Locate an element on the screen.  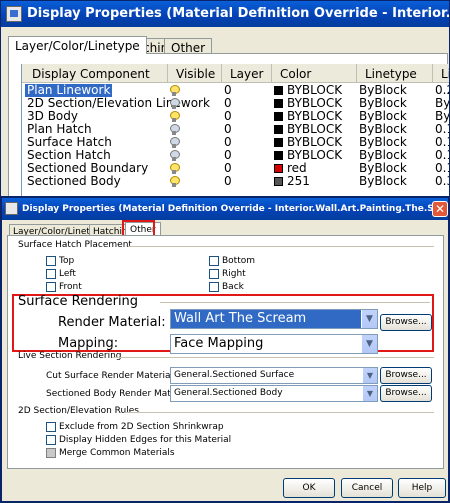
col-header-color: Color is located at coordinates (314, 73).